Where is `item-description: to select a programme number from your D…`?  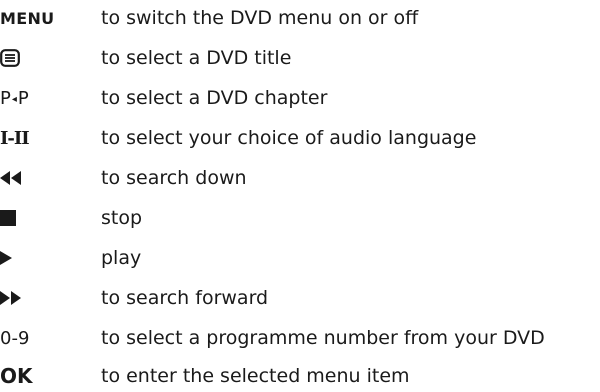 item-description: to select a programme number from your D… is located at coordinates (323, 338).